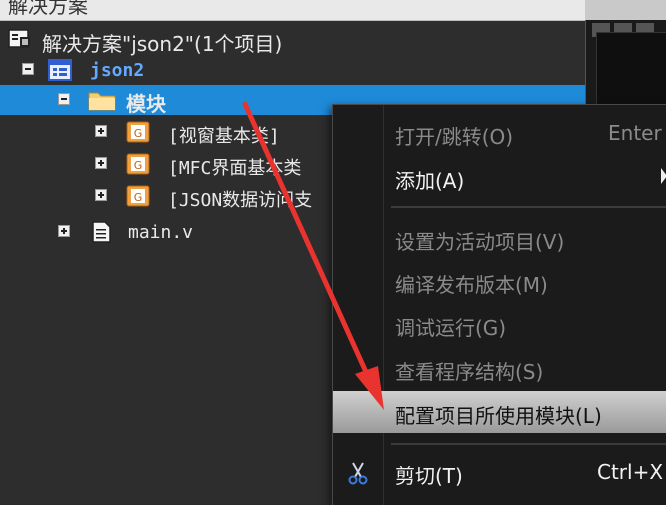  Describe the element at coordinates (117, 70) in the screenshot. I see `project-label: json2` at that location.